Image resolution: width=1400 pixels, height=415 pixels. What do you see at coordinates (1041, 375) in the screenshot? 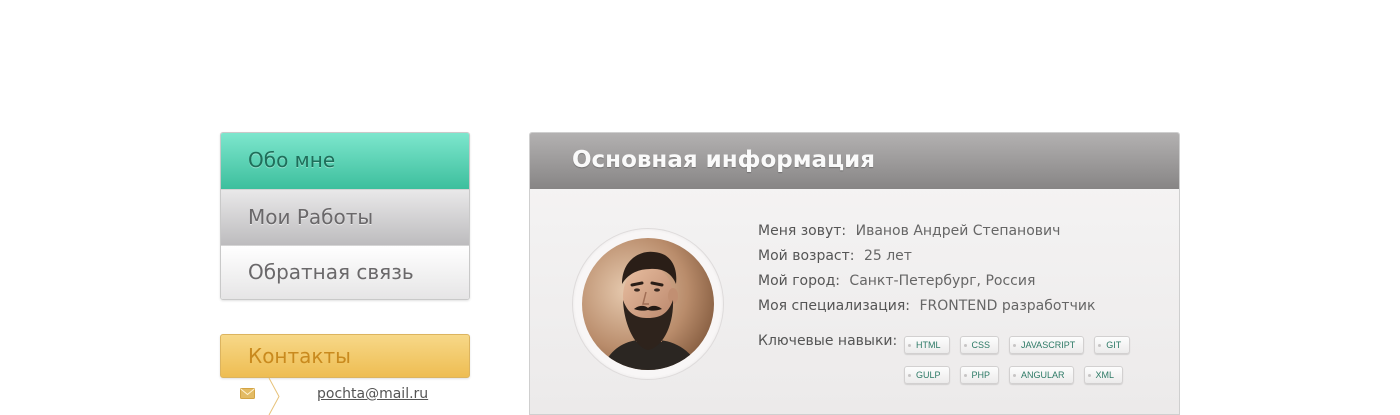
I see `skill-tag-angular: ANGULAR` at bounding box center [1041, 375].